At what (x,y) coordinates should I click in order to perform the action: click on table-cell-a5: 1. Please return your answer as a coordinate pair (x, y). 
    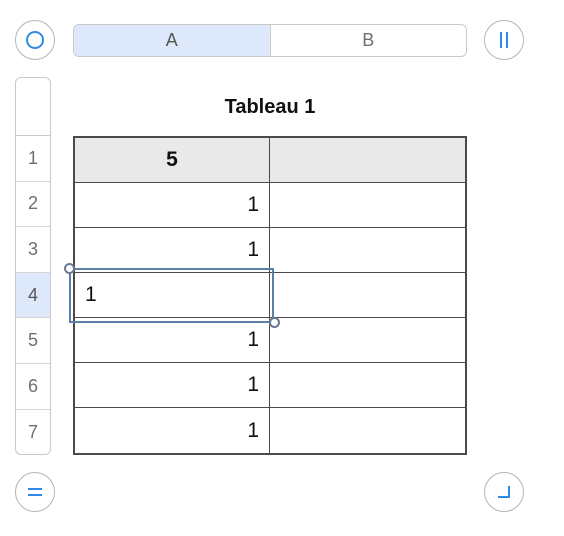
    Looking at the image, I should click on (172, 340).